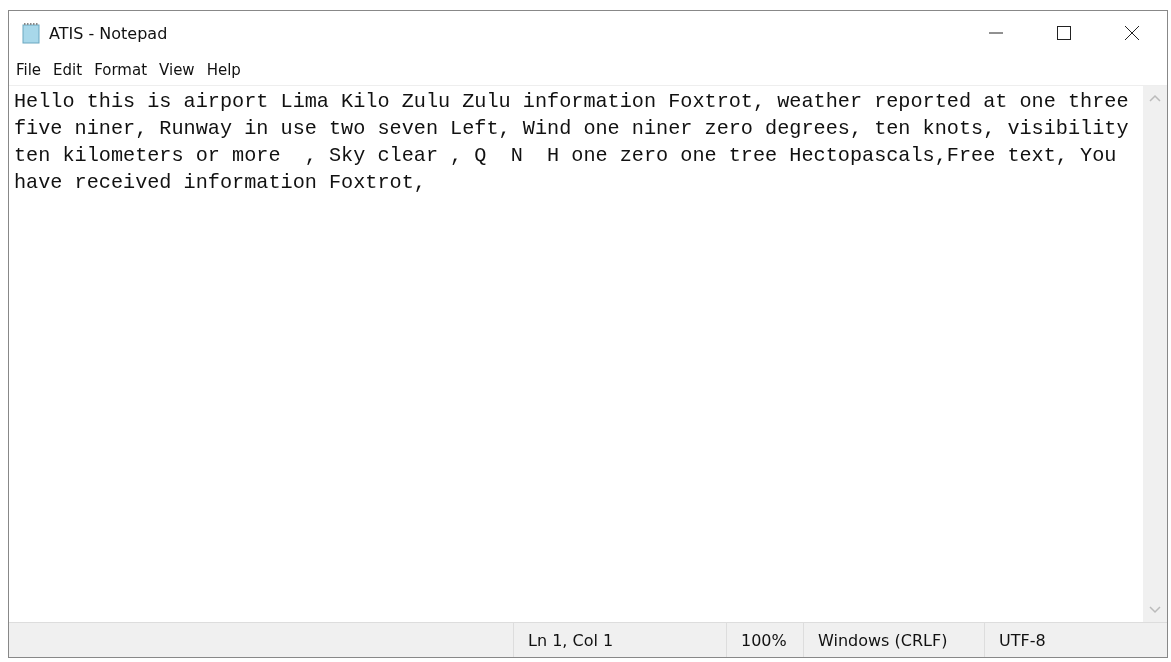 The height and width of the screenshot is (662, 1171). Describe the element at coordinates (68, 70) in the screenshot. I see `menu-item: Edit` at that location.